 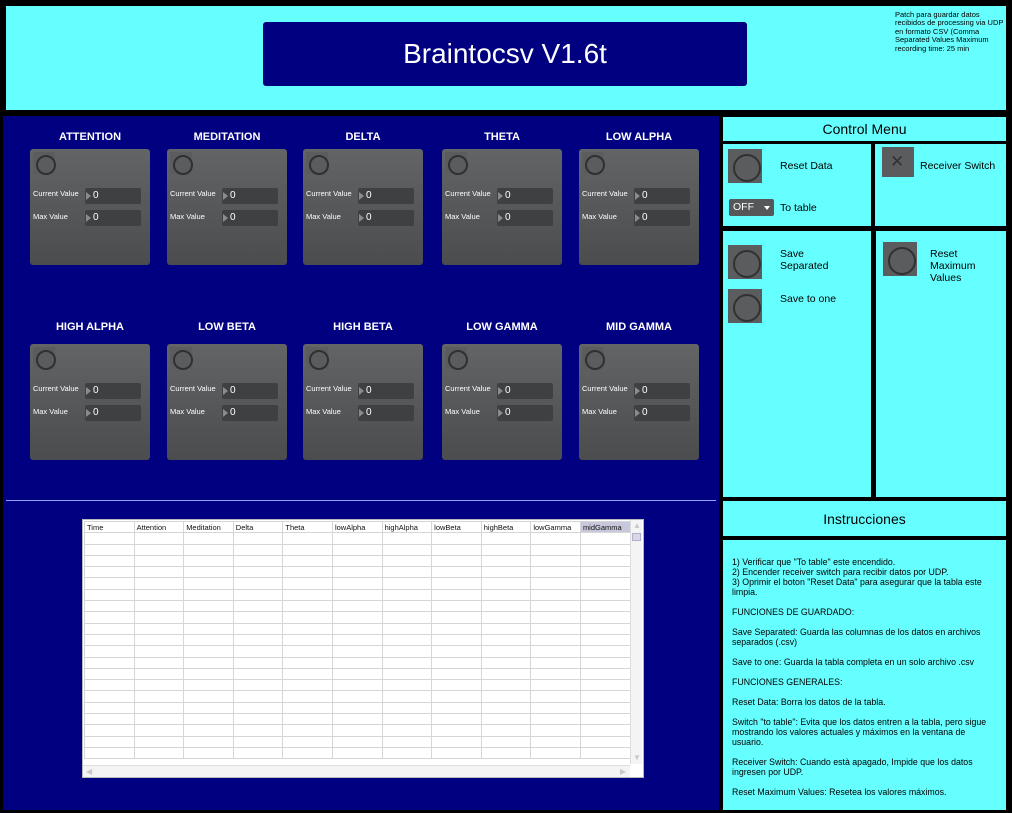 What do you see at coordinates (745, 262) in the screenshot?
I see `save-separated-button` at bounding box center [745, 262].